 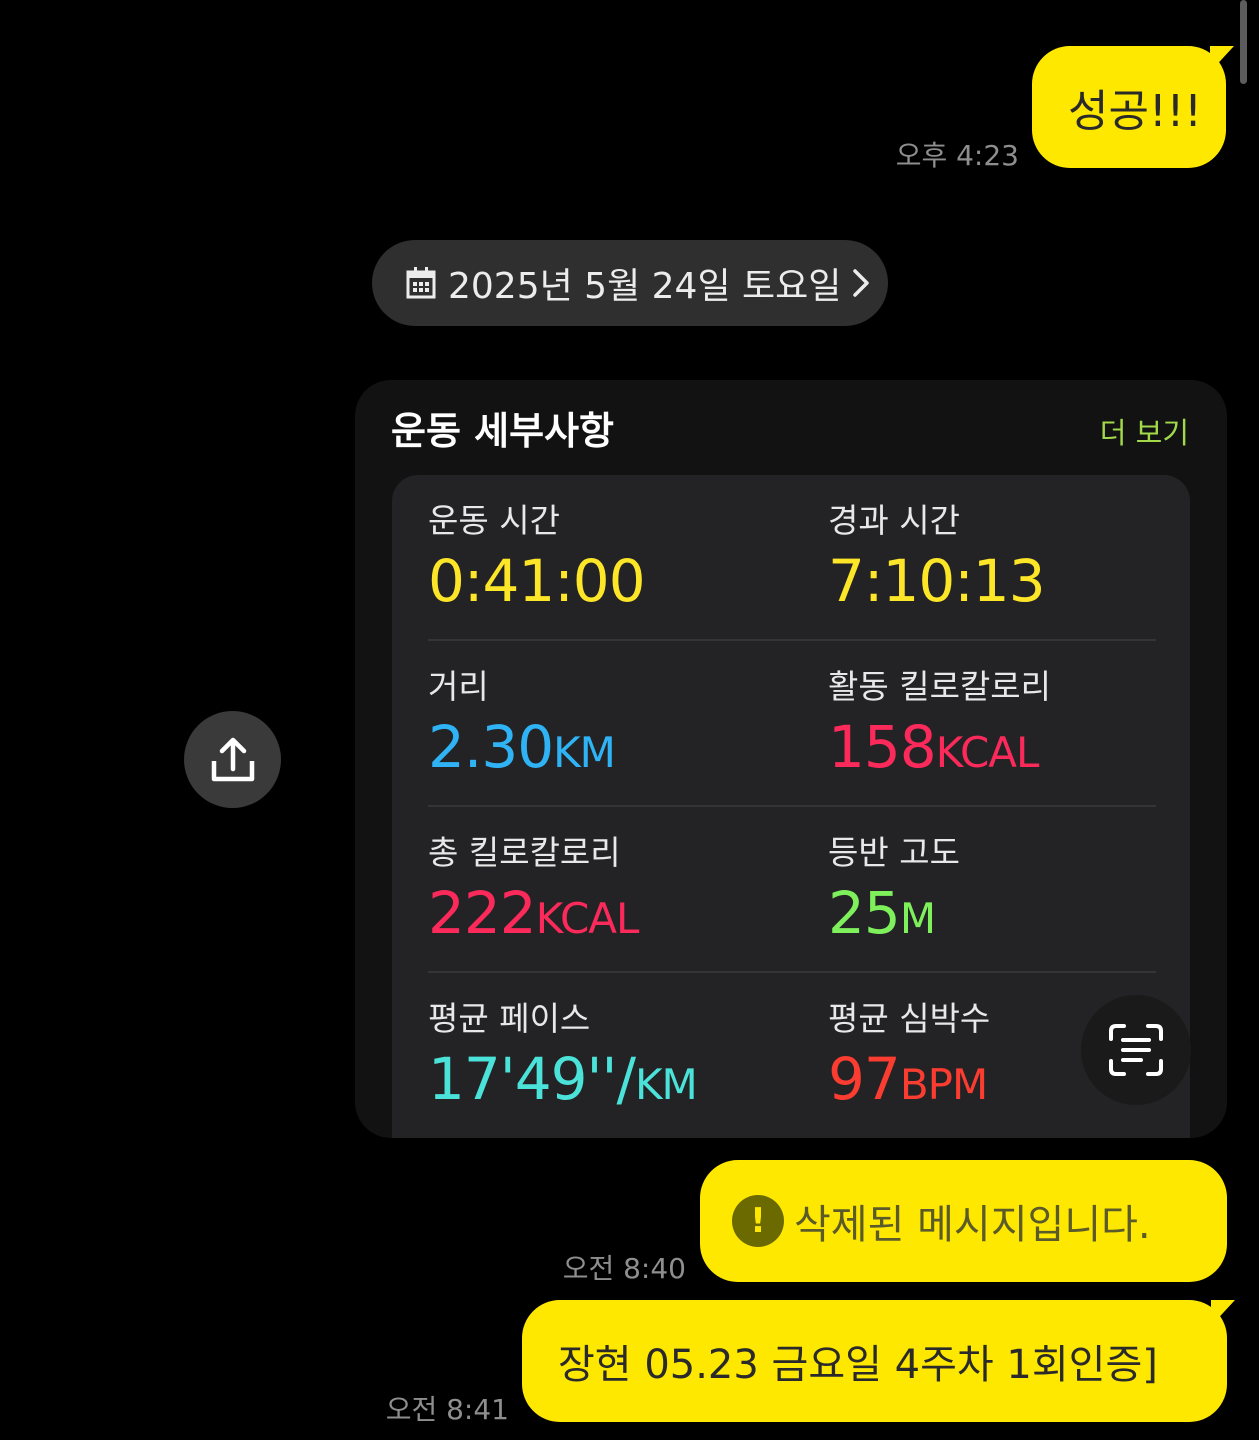 I want to click on exclamation-icon: !, so click(x=758, y=1221).